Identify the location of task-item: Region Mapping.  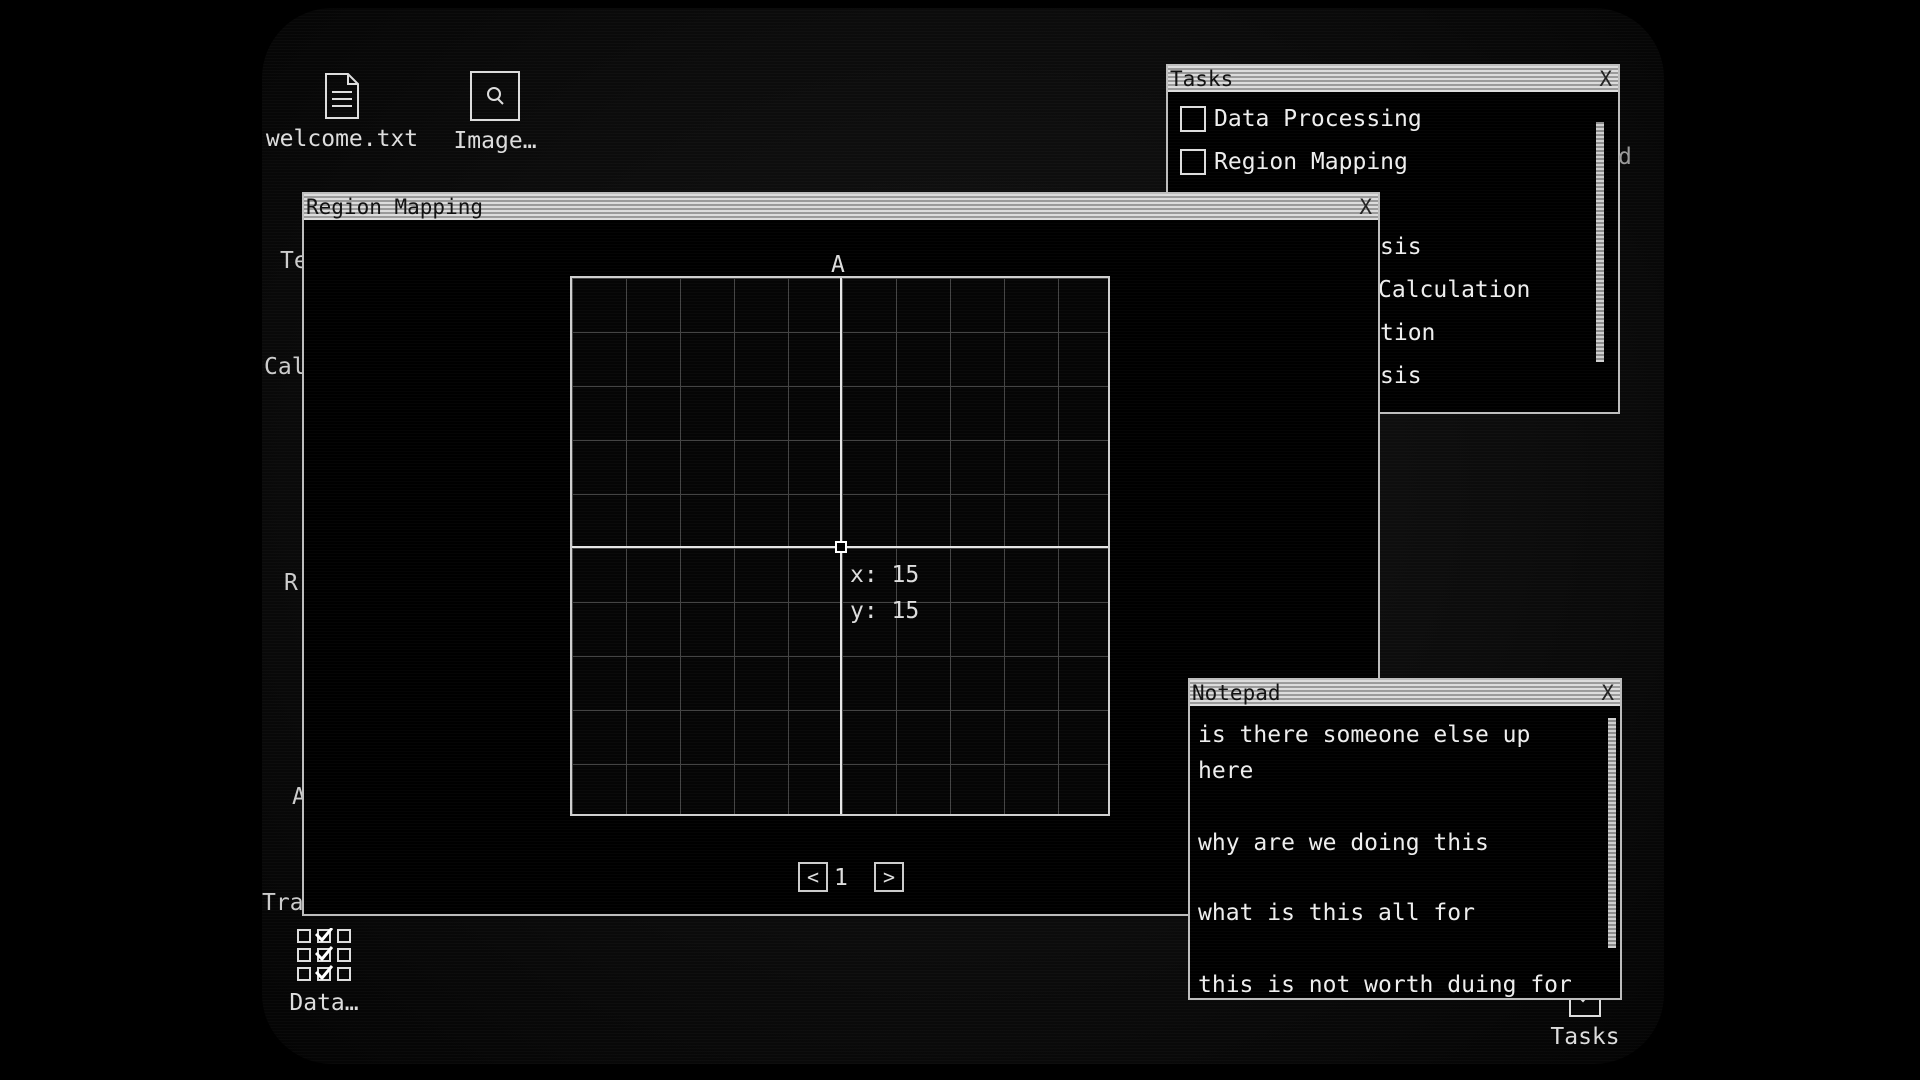
(1294, 162).